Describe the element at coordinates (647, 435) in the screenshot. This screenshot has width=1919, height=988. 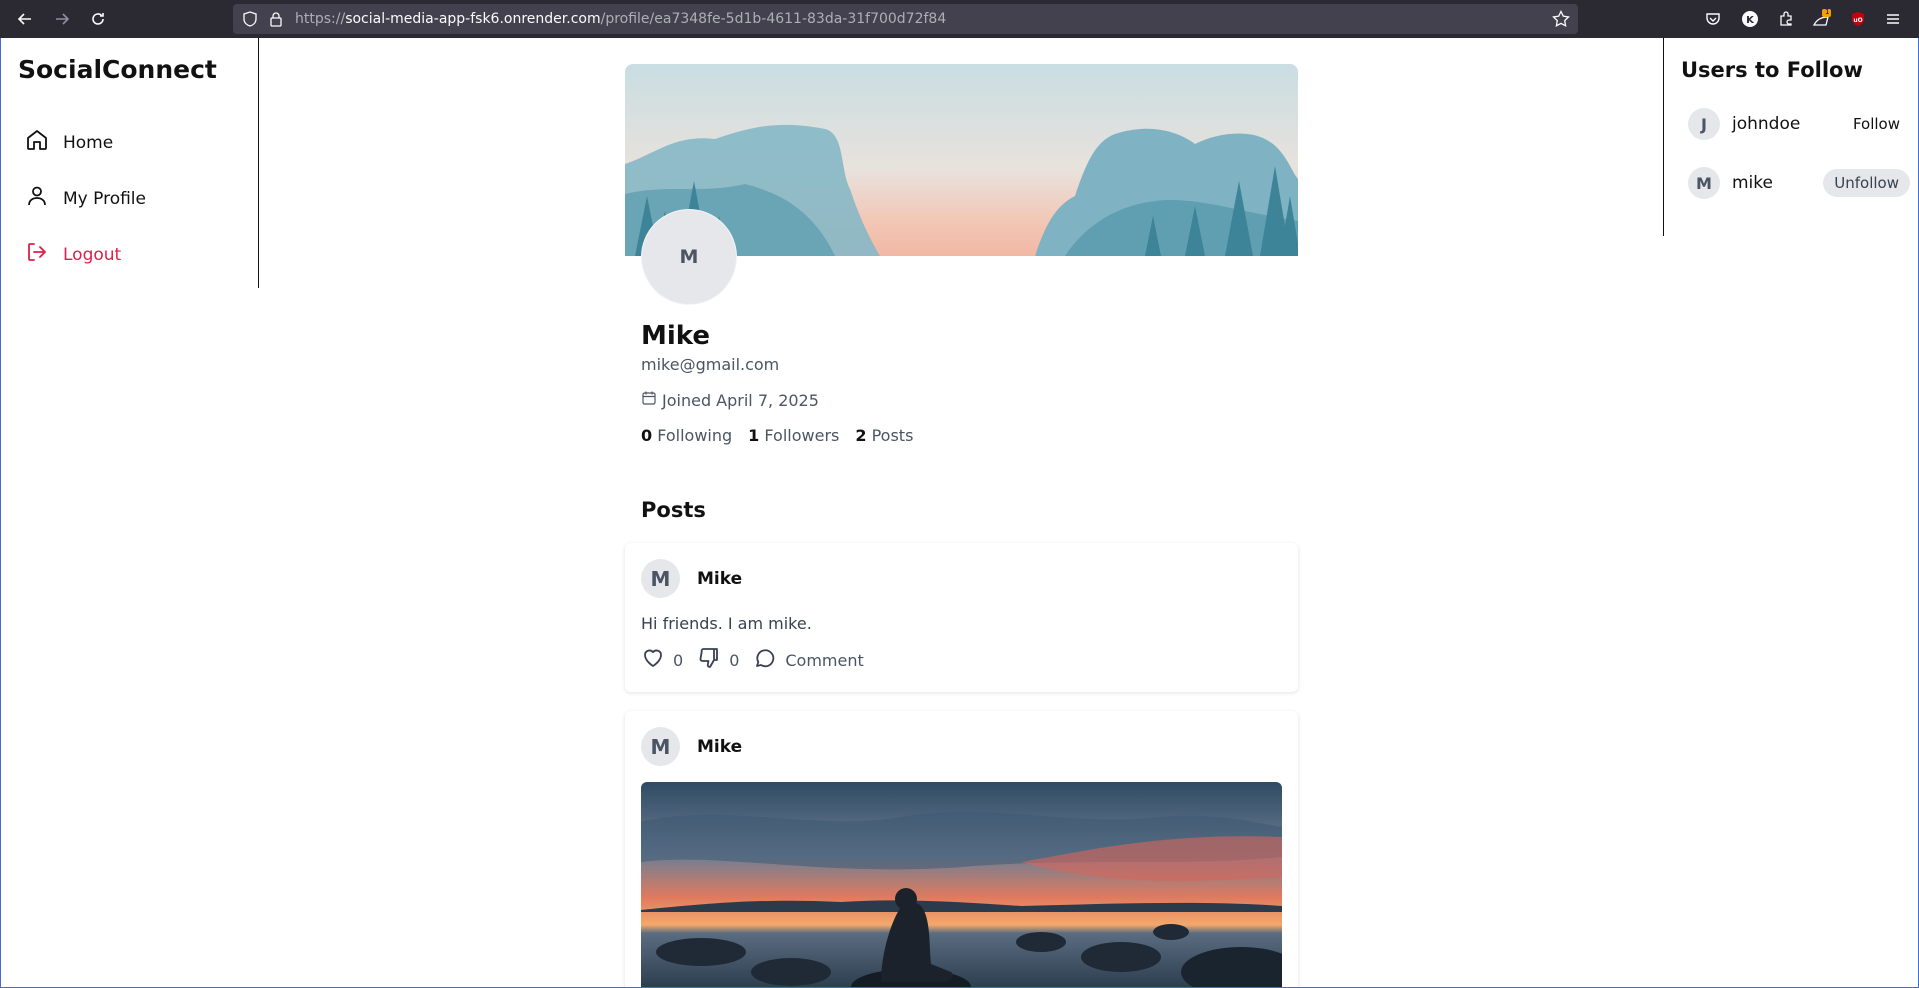
I see `stat-value: 0` at that location.